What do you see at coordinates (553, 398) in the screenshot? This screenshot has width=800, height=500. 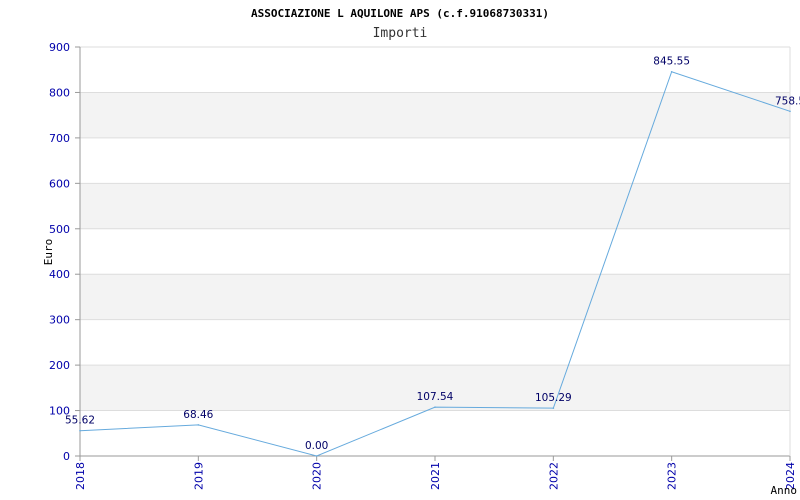 I see `data-label: 105.29` at bounding box center [553, 398].